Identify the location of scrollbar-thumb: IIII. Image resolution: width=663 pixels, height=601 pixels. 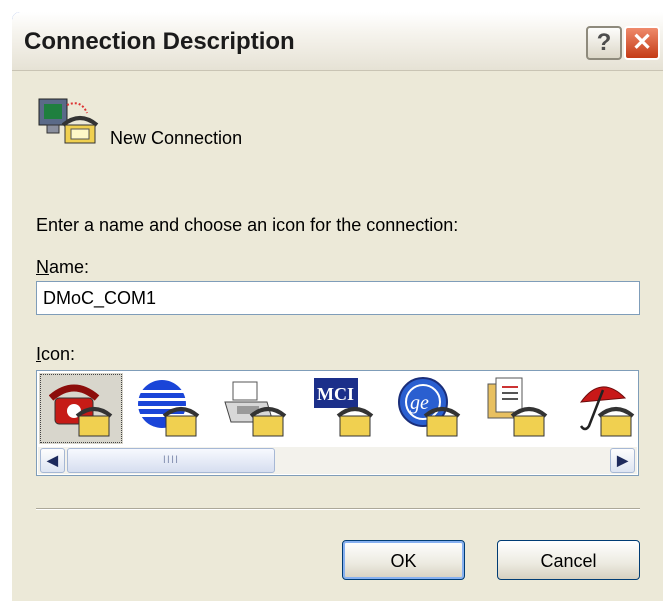
(171, 460).